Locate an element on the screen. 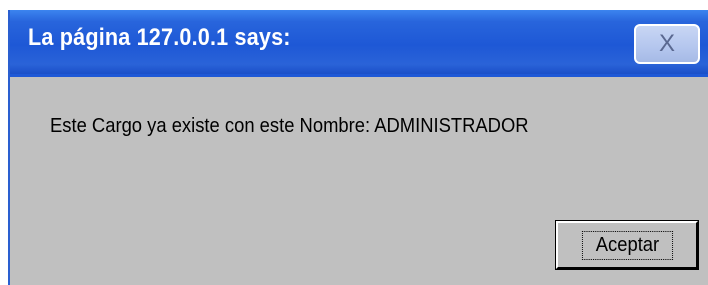  close-icon: X is located at coordinates (666, 43).